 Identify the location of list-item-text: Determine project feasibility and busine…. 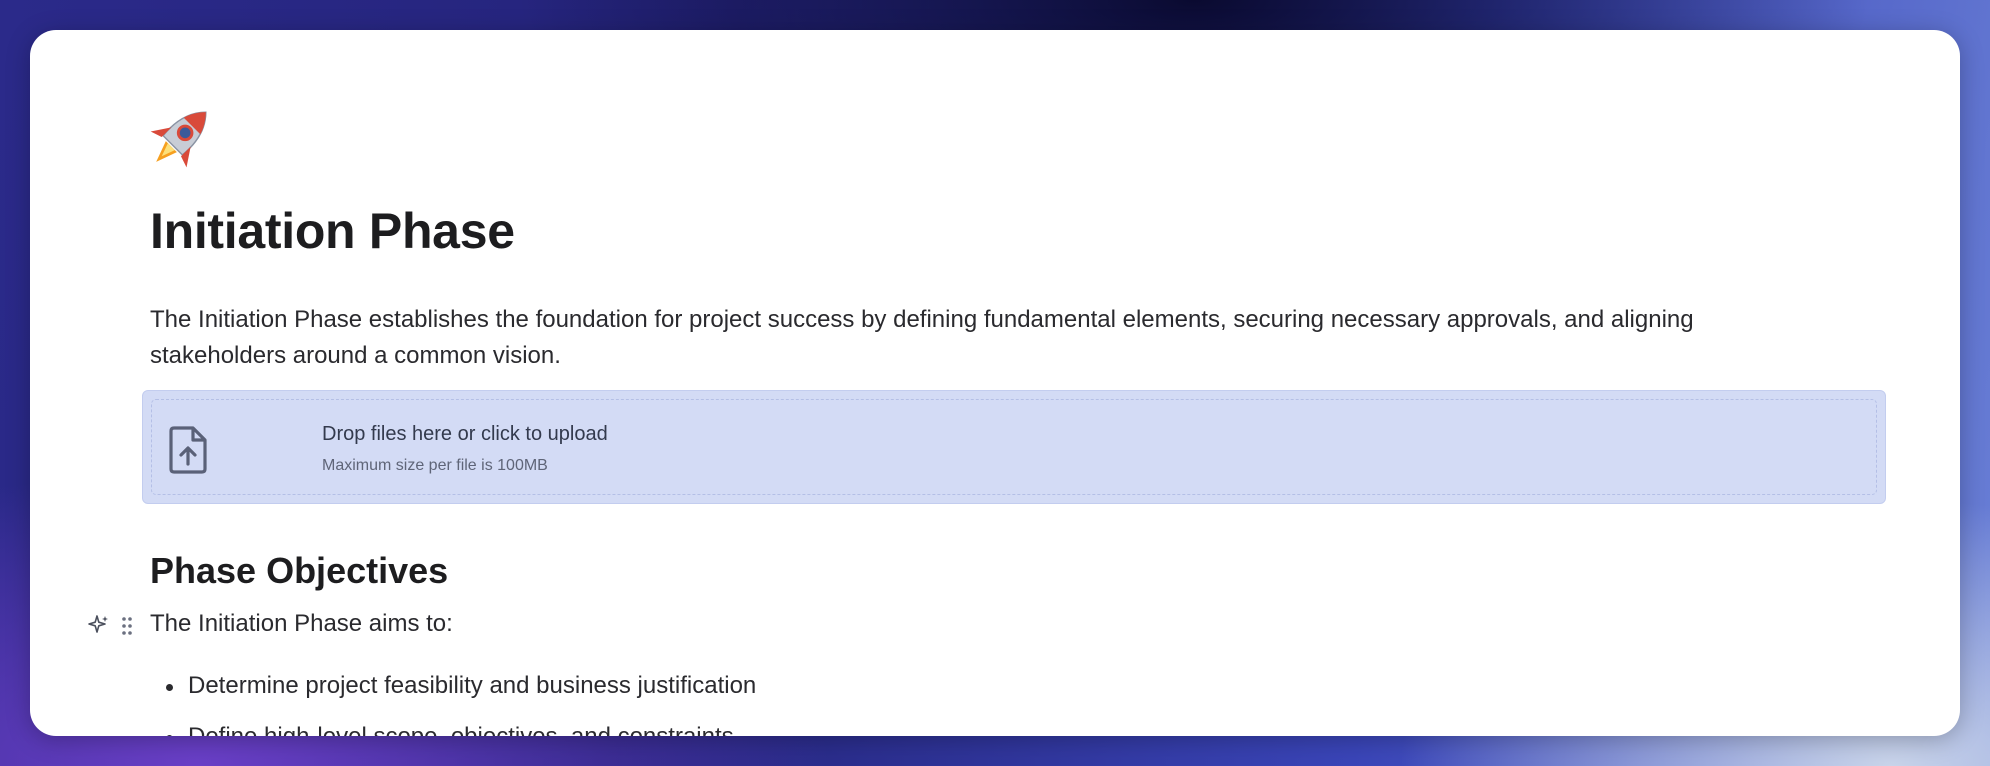
(472, 685).